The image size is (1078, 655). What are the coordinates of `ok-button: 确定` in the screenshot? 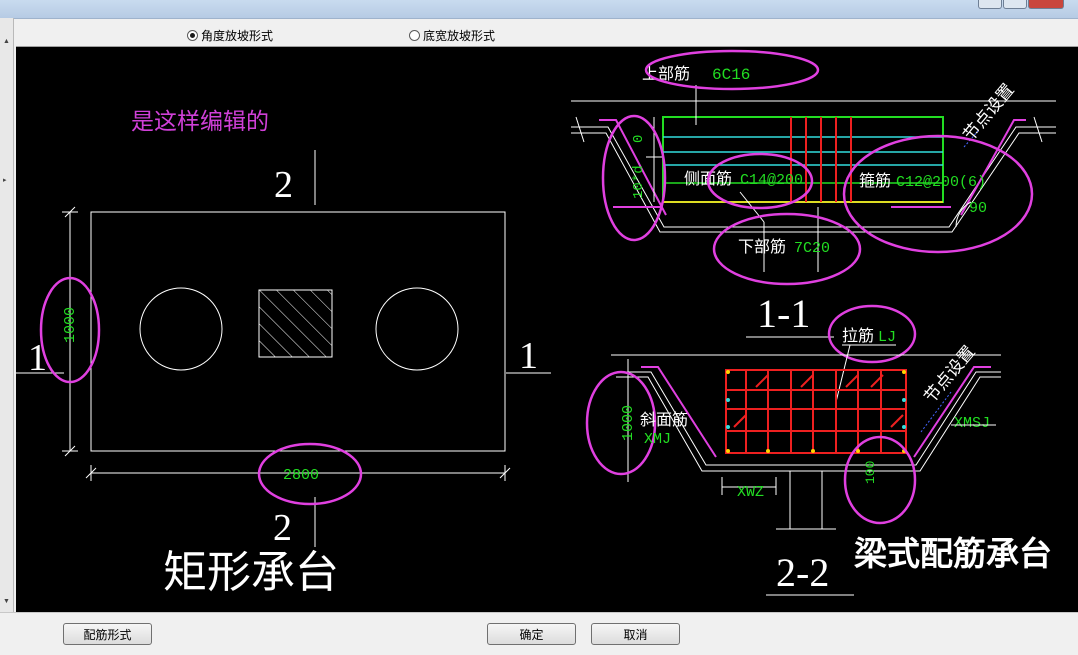 It's located at (531, 634).